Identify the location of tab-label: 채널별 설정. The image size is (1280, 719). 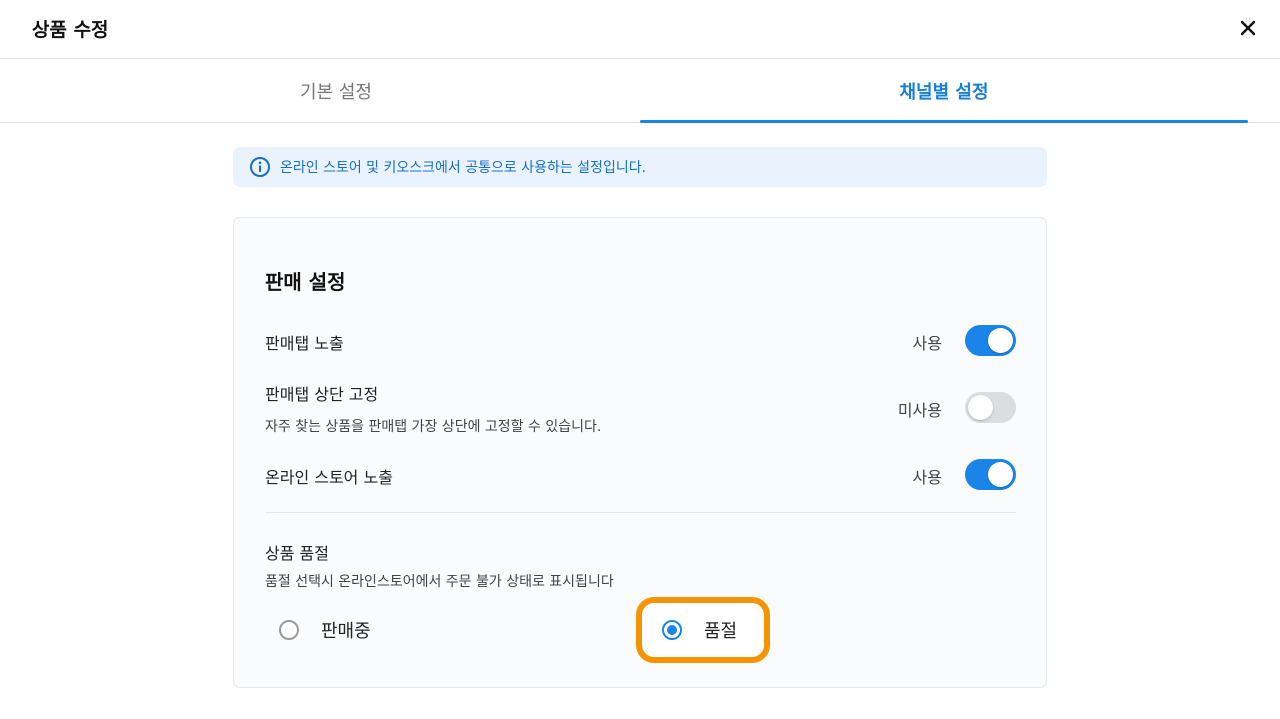
(944, 92).